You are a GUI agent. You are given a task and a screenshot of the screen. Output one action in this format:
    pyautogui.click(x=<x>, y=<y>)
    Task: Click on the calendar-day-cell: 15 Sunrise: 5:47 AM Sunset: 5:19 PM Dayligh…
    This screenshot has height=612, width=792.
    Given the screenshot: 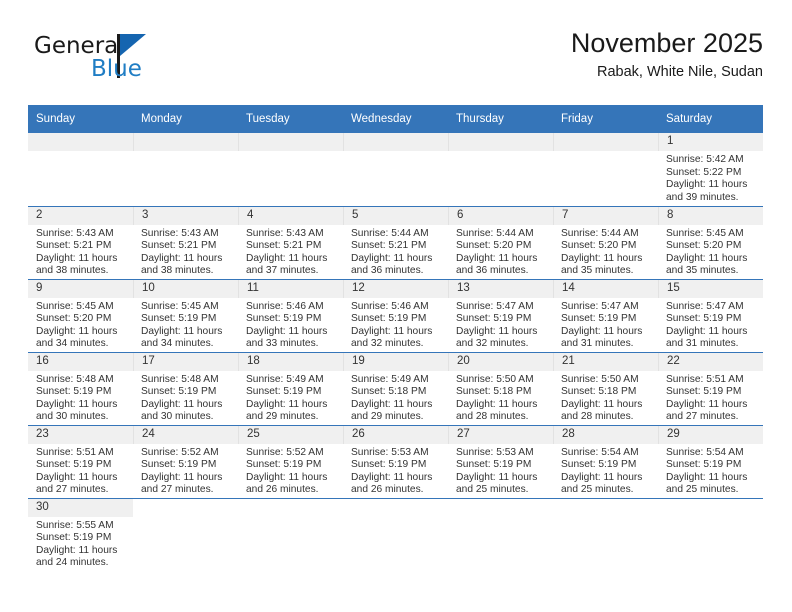 What is the action you would take?
    pyautogui.click(x=710, y=316)
    